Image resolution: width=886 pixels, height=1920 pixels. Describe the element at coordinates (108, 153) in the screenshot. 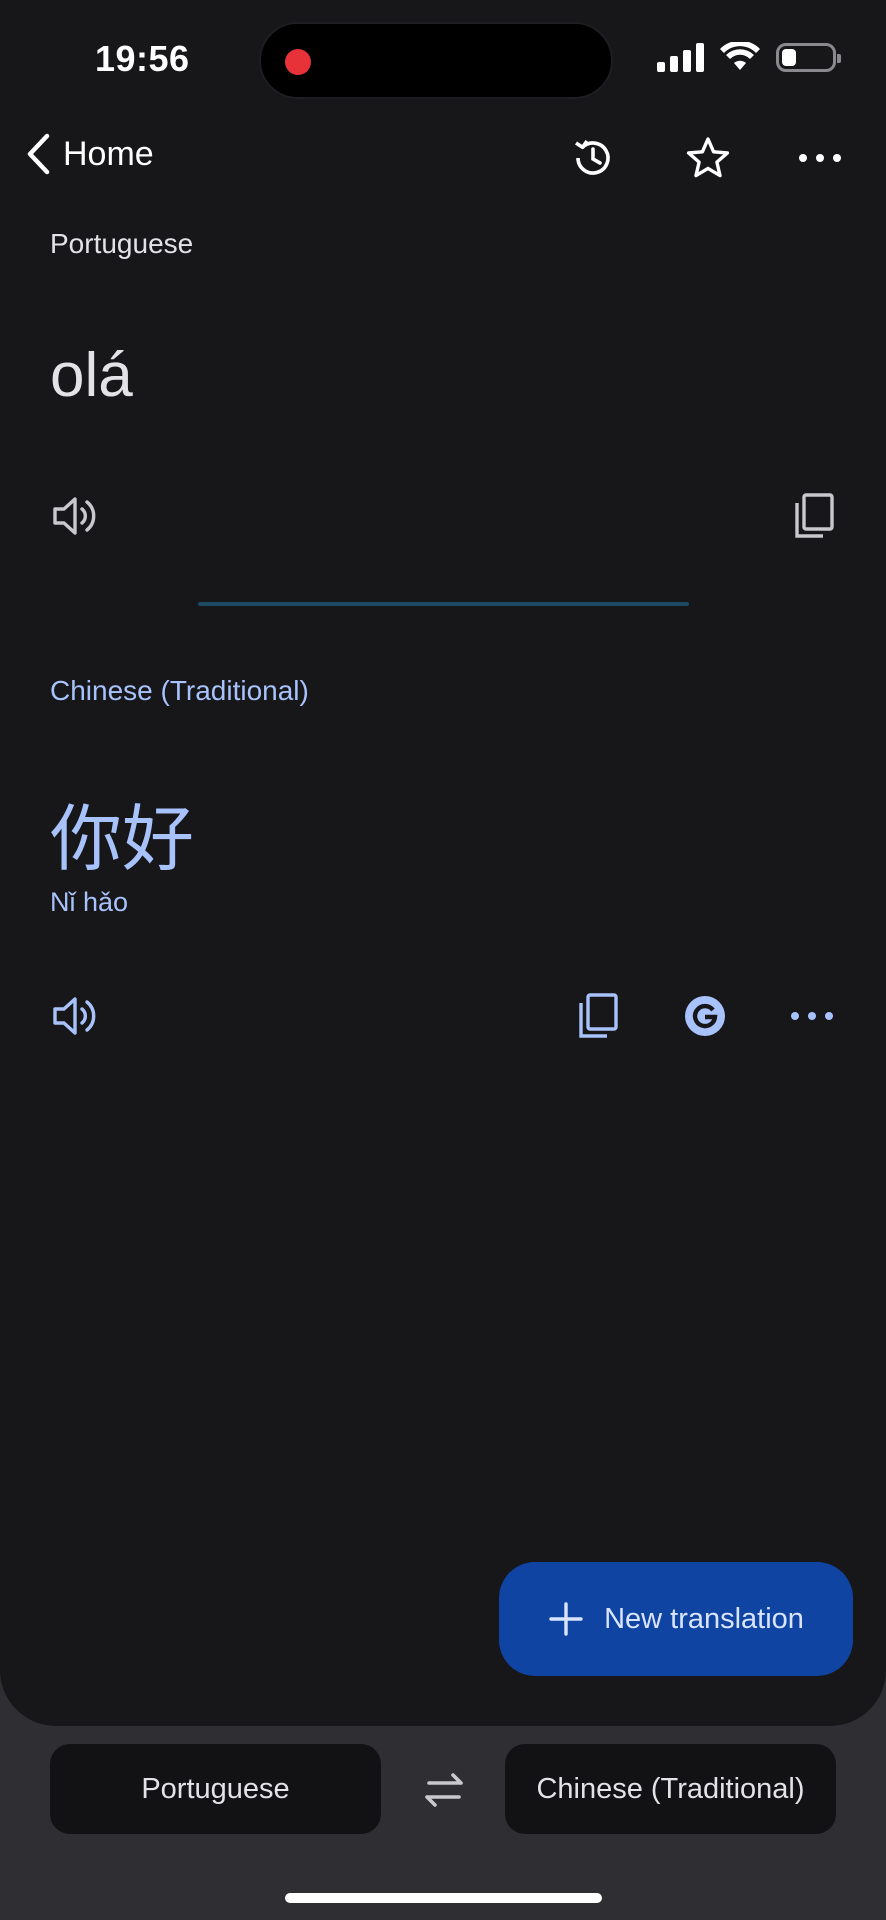

I see `back-label: Home` at that location.